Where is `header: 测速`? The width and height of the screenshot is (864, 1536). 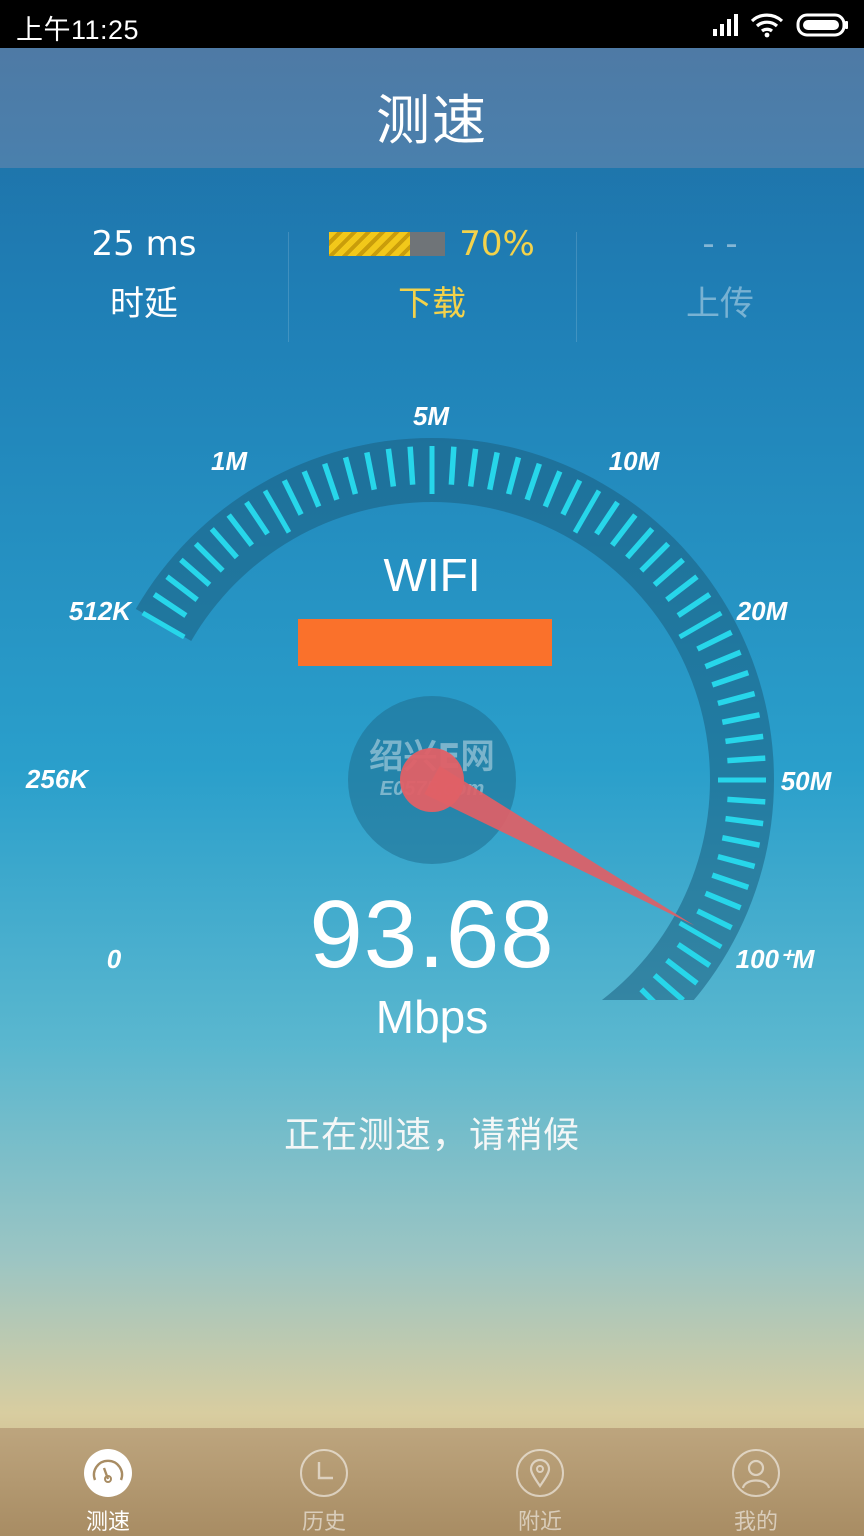
header: 测速 is located at coordinates (432, 108).